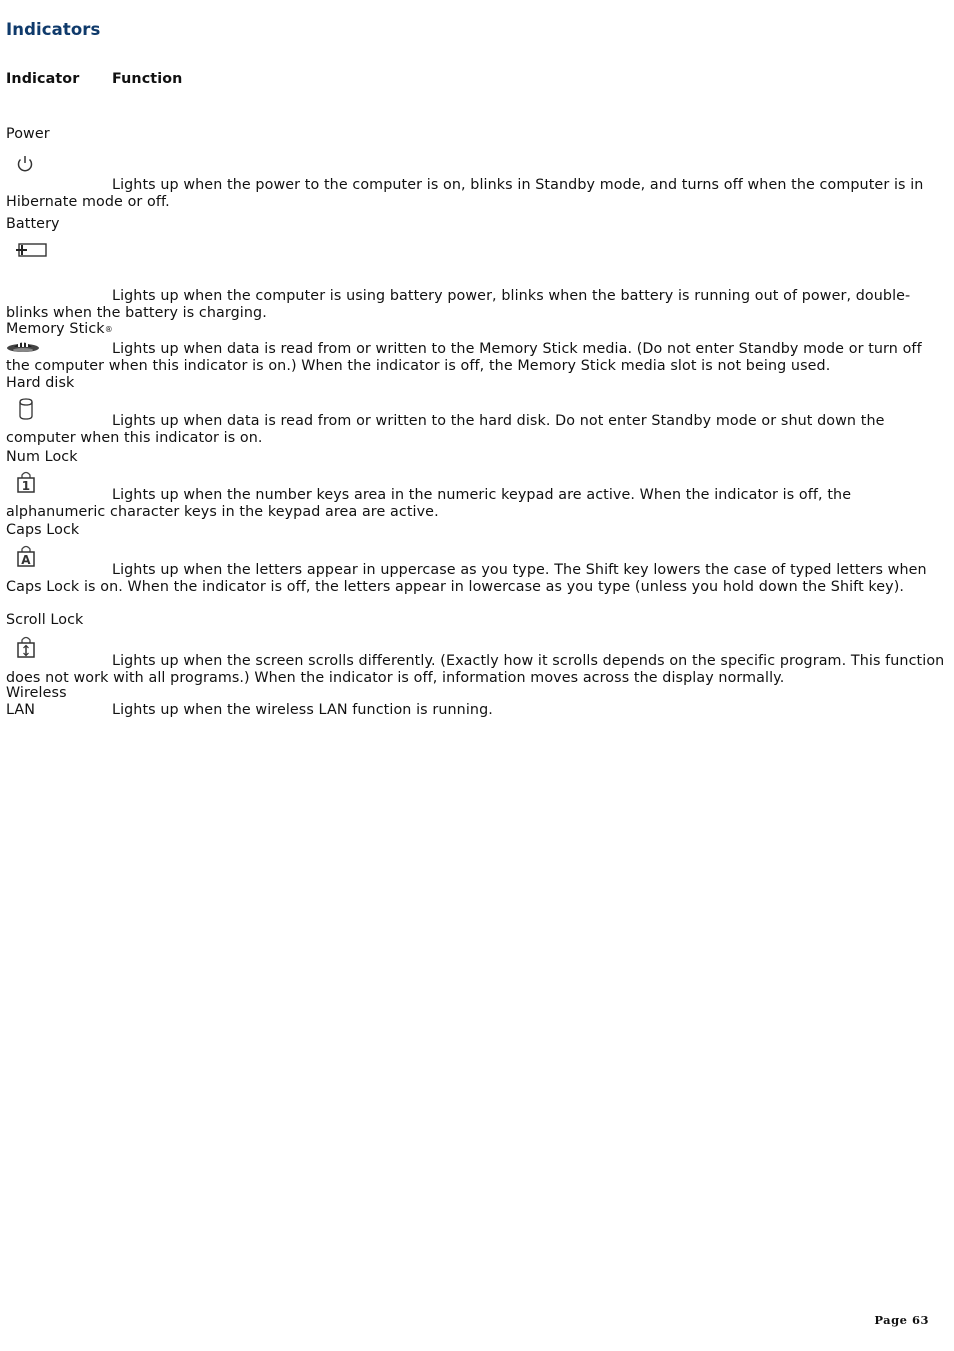 The width and height of the screenshot is (954, 1351). What do you see at coordinates (36, 693) in the screenshot?
I see `indicator-label-line1: Wireless` at bounding box center [36, 693].